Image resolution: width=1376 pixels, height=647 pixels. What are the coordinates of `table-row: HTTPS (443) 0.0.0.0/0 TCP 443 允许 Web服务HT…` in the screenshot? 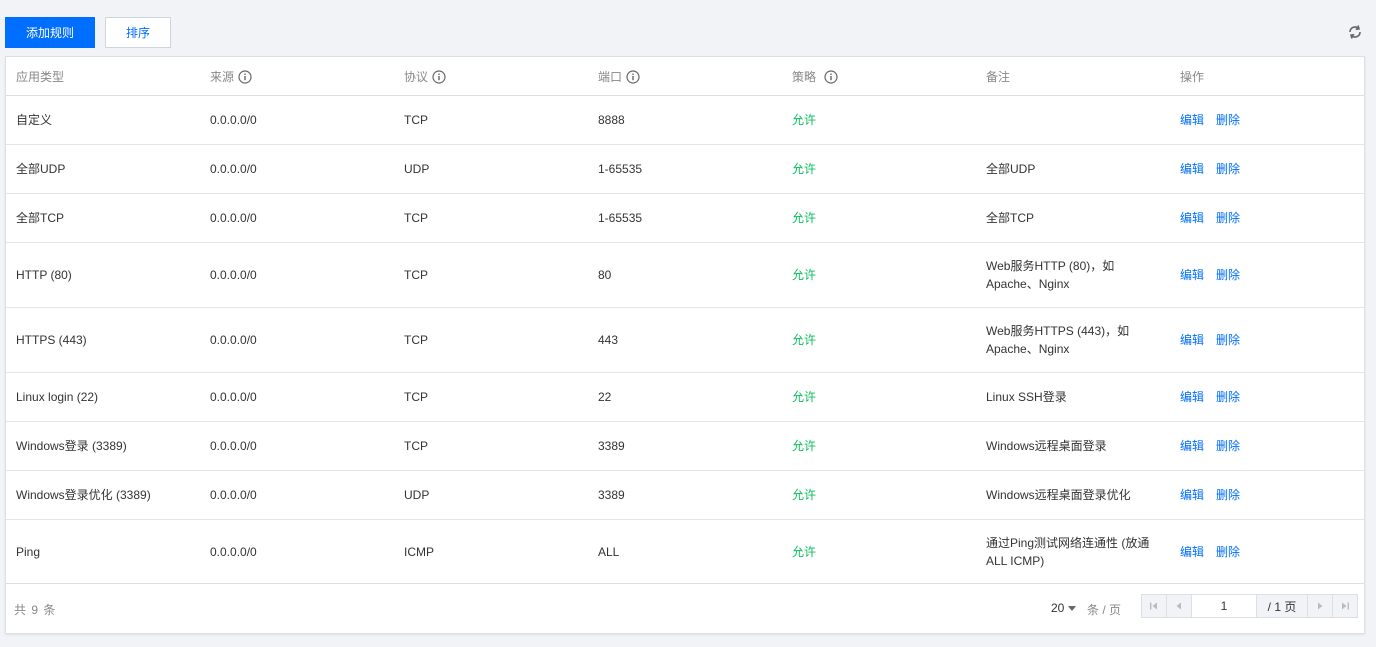 It's located at (685, 340).